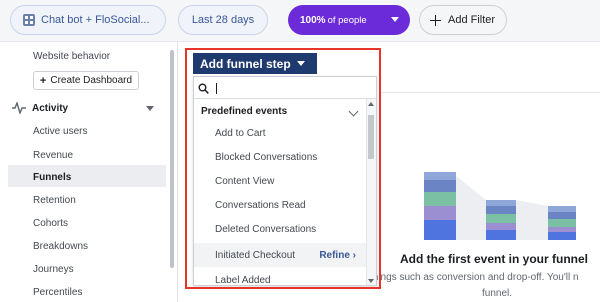 The width and height of the screenshot is (600, 302). I want to click on pulse-icon, so click(19, 108).